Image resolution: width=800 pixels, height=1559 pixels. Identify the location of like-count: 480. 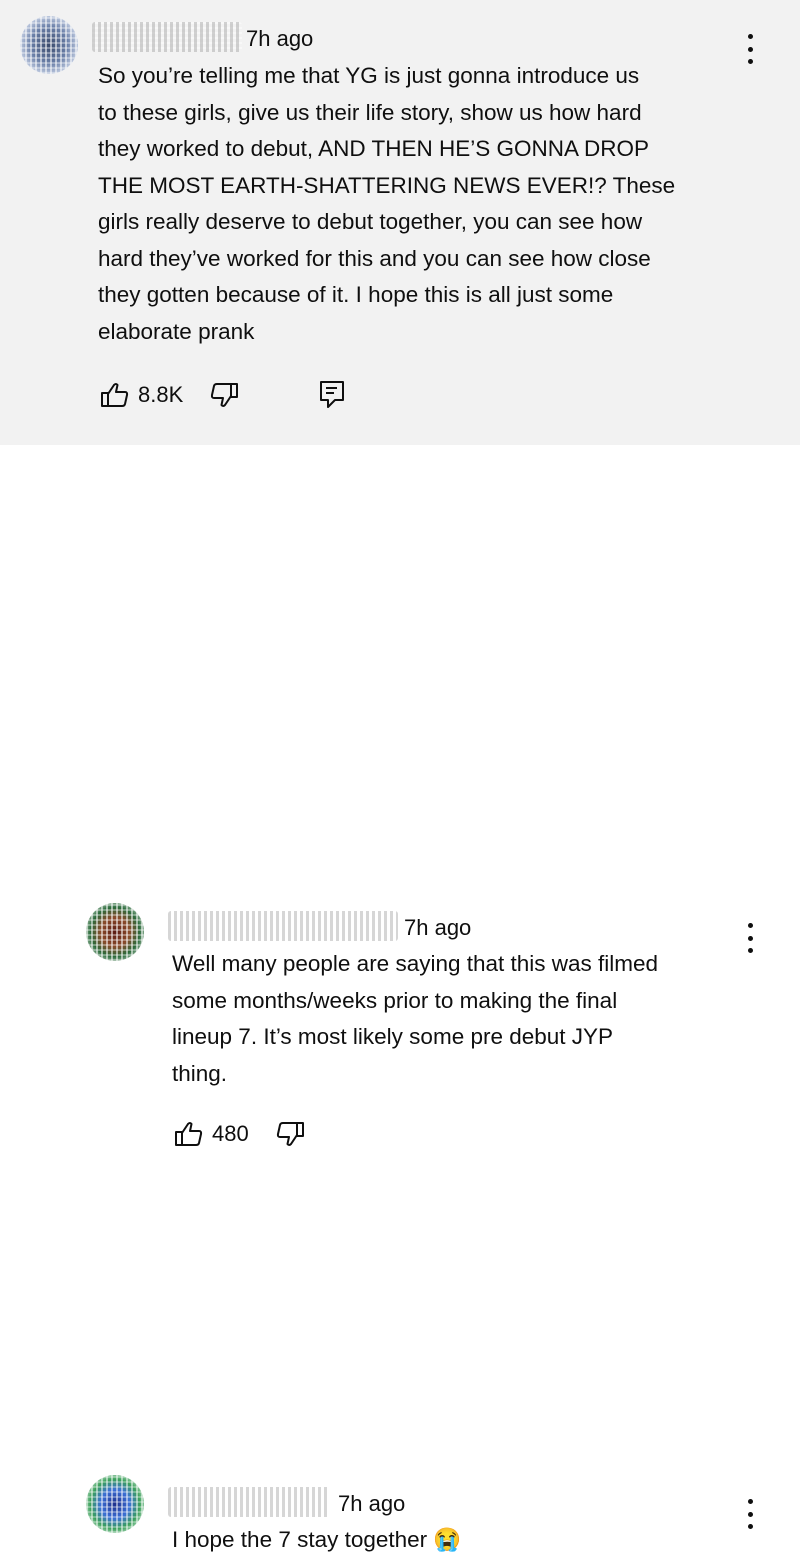
(230, 1133).